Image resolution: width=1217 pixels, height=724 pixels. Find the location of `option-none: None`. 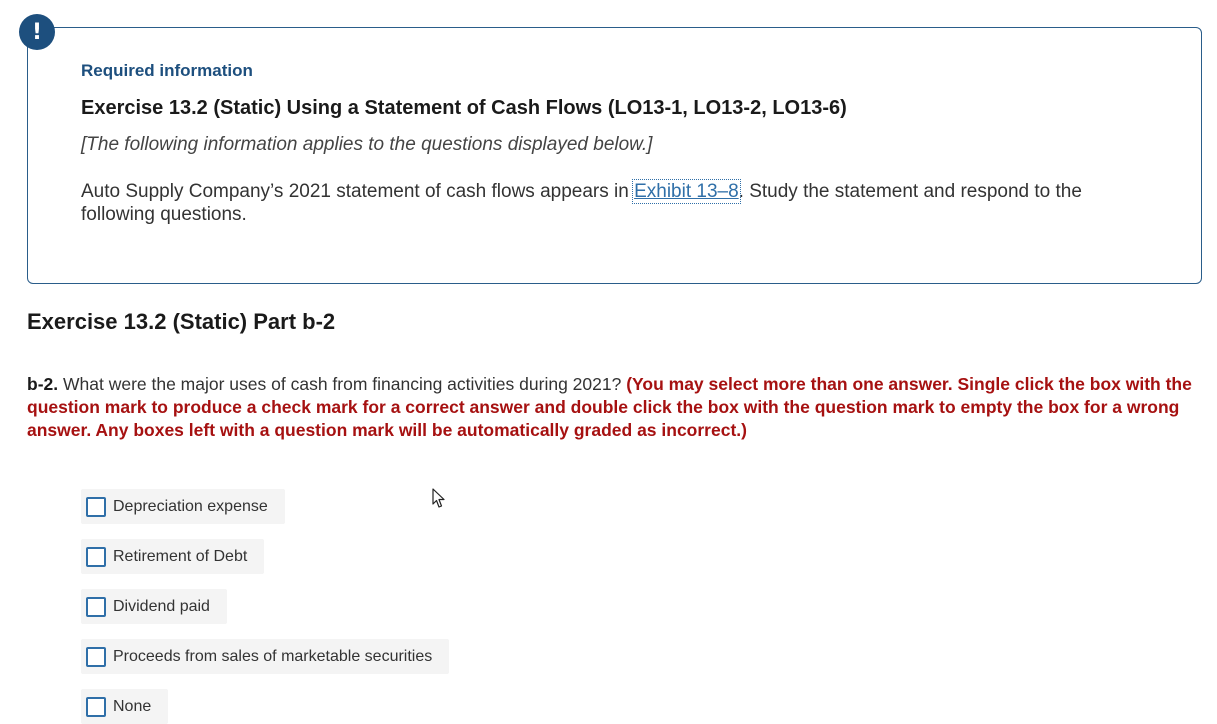

option-none: None is located at coordinates (125, 706).